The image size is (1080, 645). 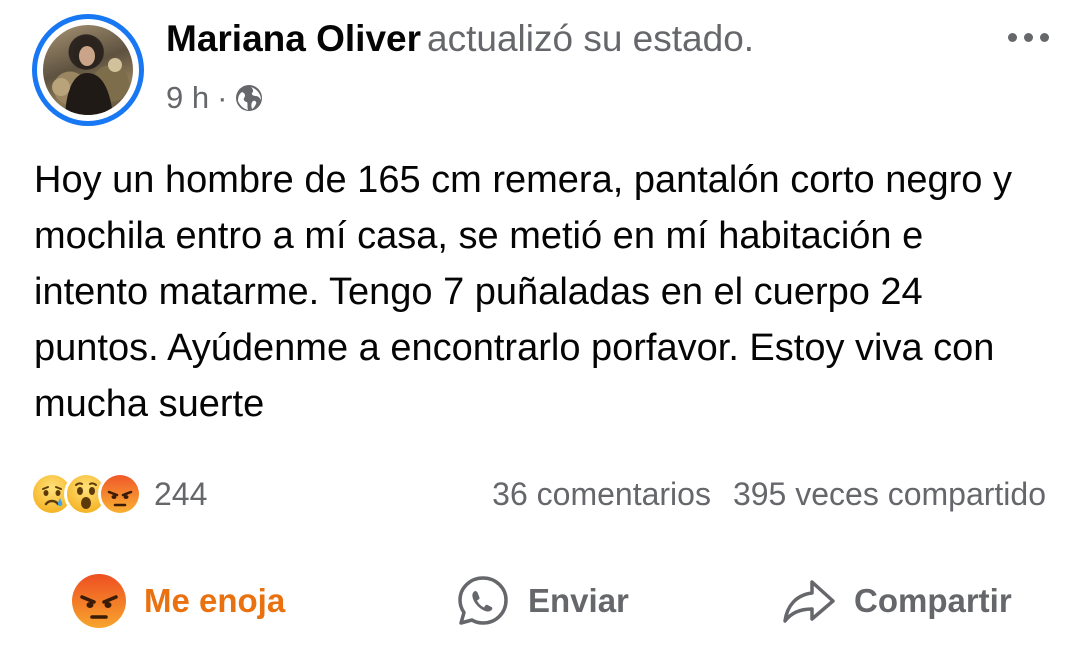 I want to click on engagement-counts: 36 comentarios 395 veces compartido, so click(x=769, y=494).